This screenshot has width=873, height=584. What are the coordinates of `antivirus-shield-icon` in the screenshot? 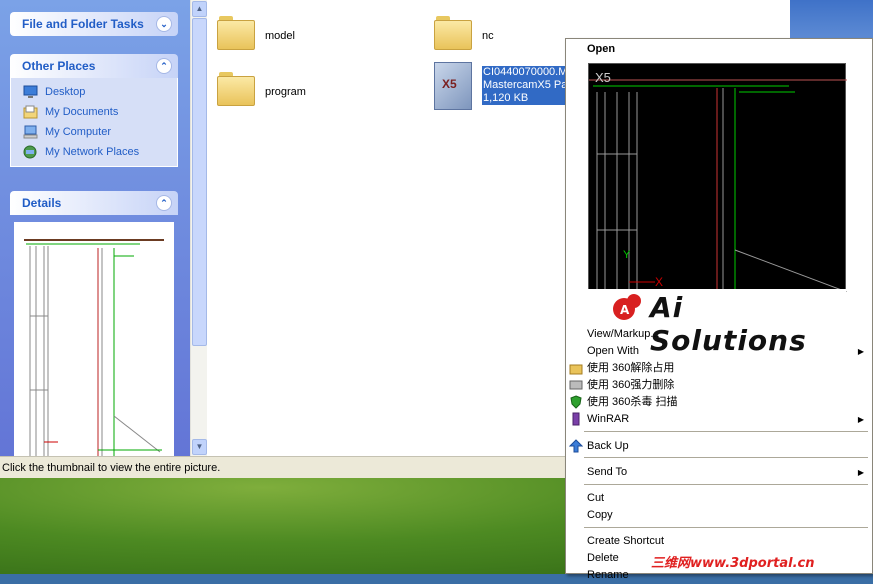 It's located at (576, 402).